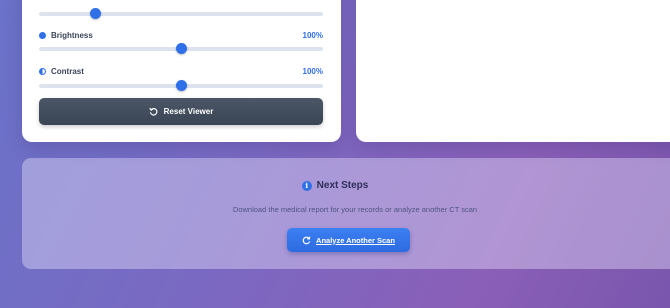 This screenshot has width=670, height=308. Describe the element at coordinates (312, 35) in the screenshot. I see `brightness-value: 100%` at that location.